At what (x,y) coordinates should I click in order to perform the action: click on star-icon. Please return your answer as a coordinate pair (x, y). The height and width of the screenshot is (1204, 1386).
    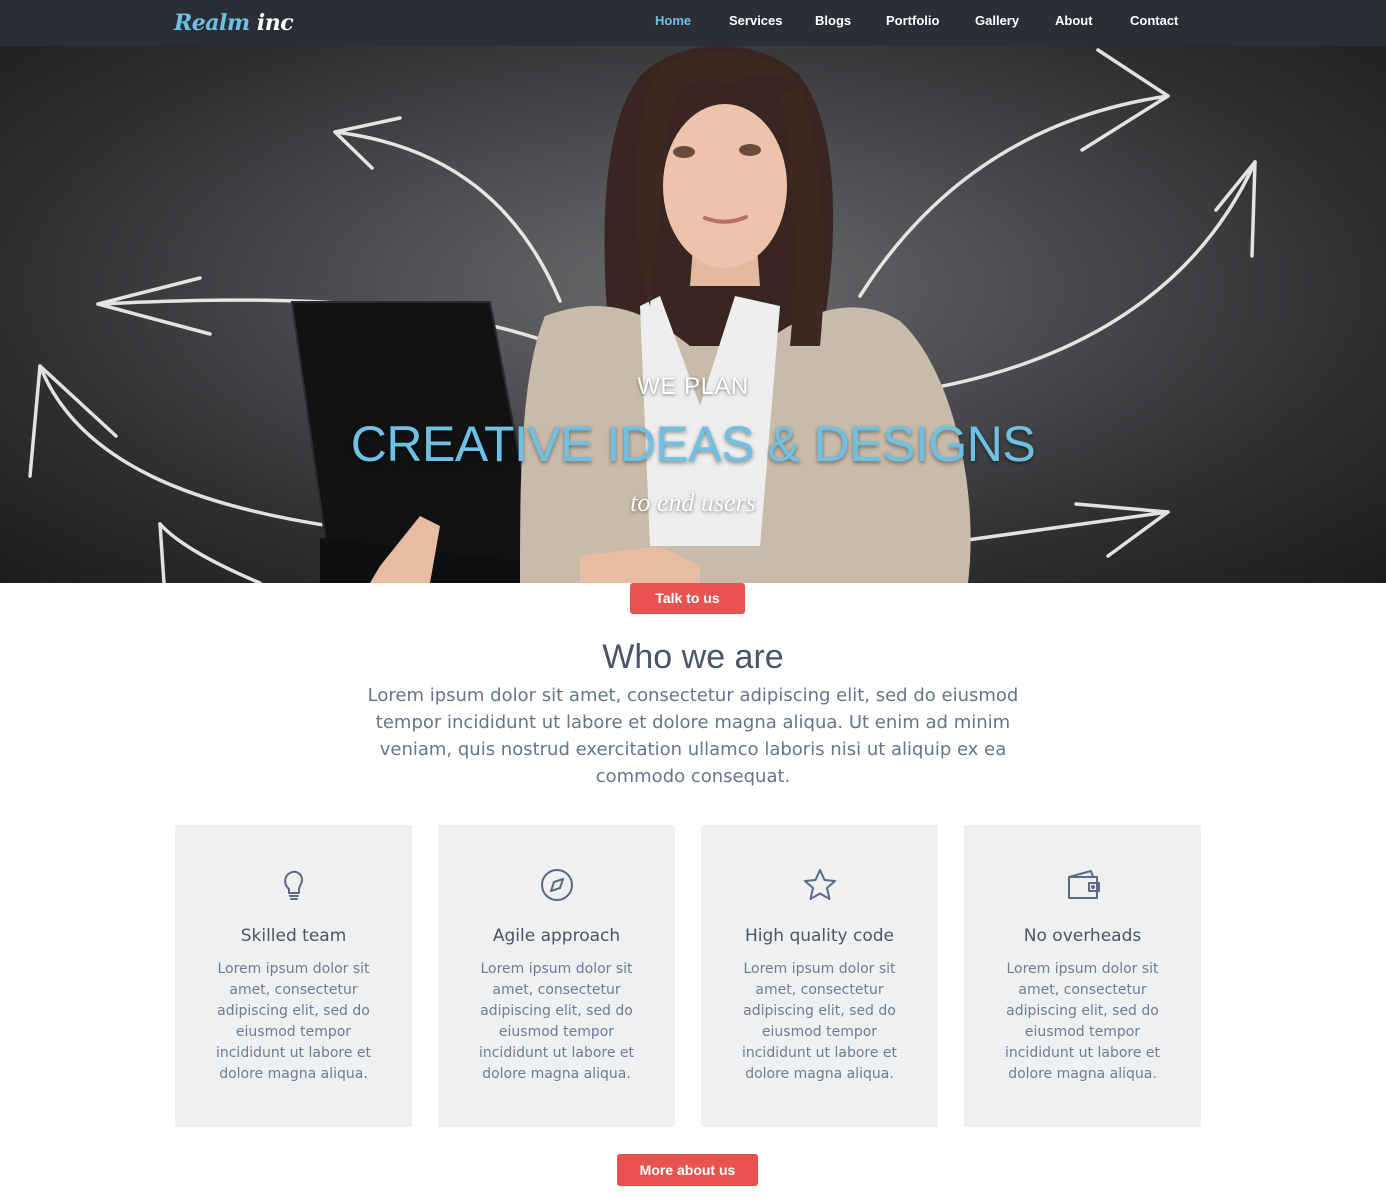
    Looking at the image, I should click on (819, 885).